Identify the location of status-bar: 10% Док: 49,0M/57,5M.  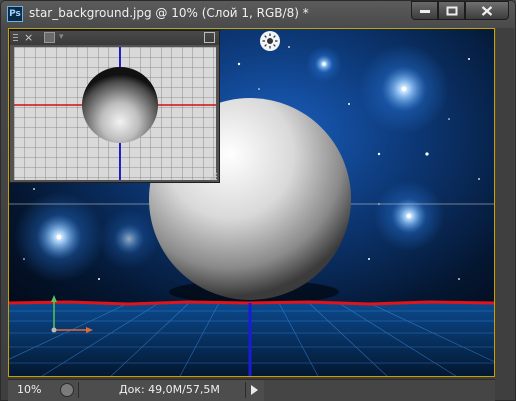
(251, 390).